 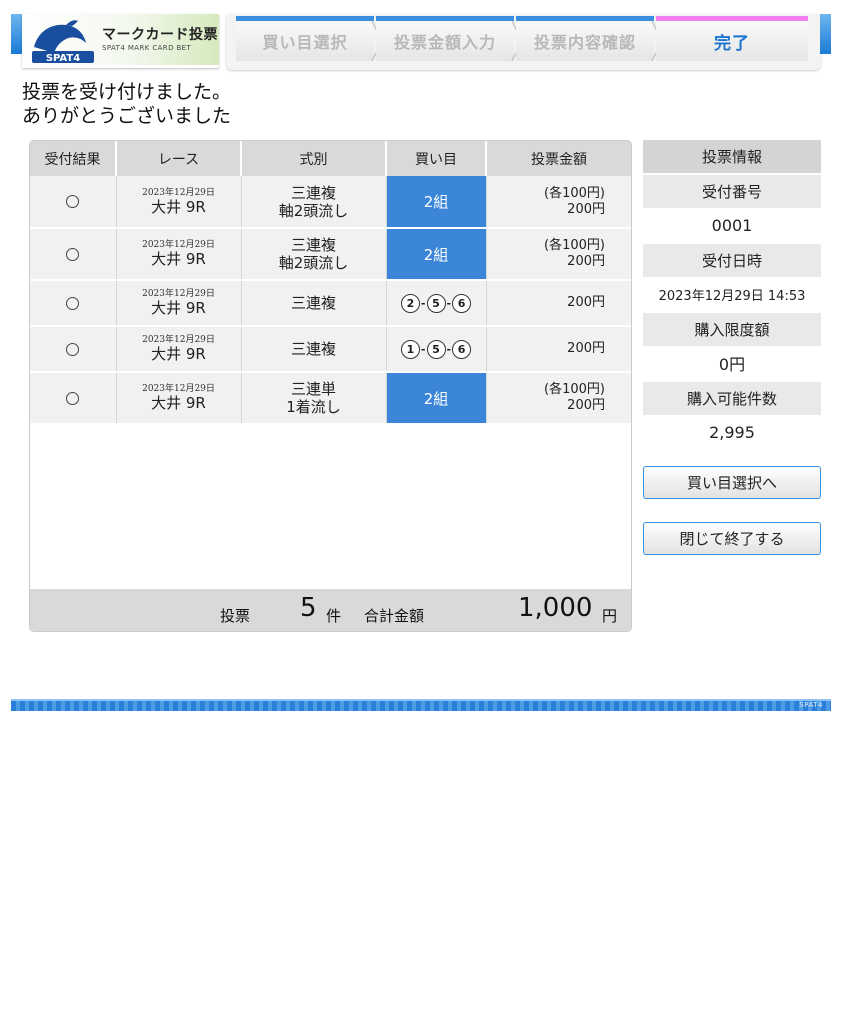 I want to click on col-header-amount: 投票金額, so click(x=558, y=158).